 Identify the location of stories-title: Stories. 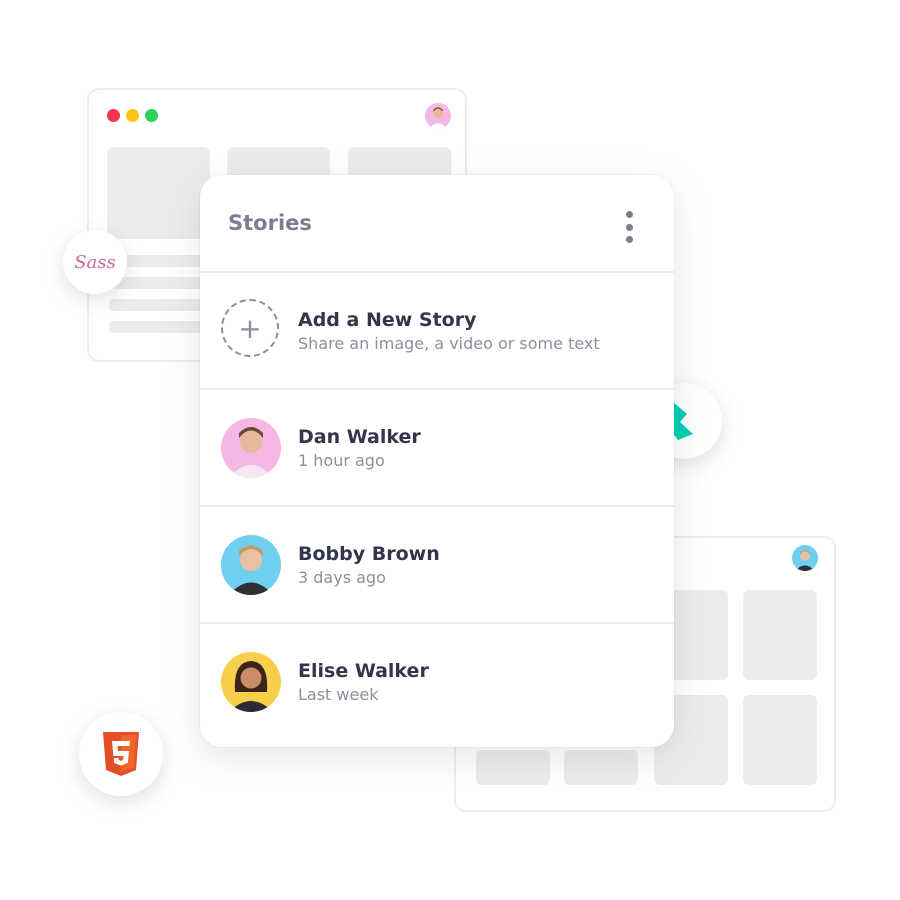
(270, 223).